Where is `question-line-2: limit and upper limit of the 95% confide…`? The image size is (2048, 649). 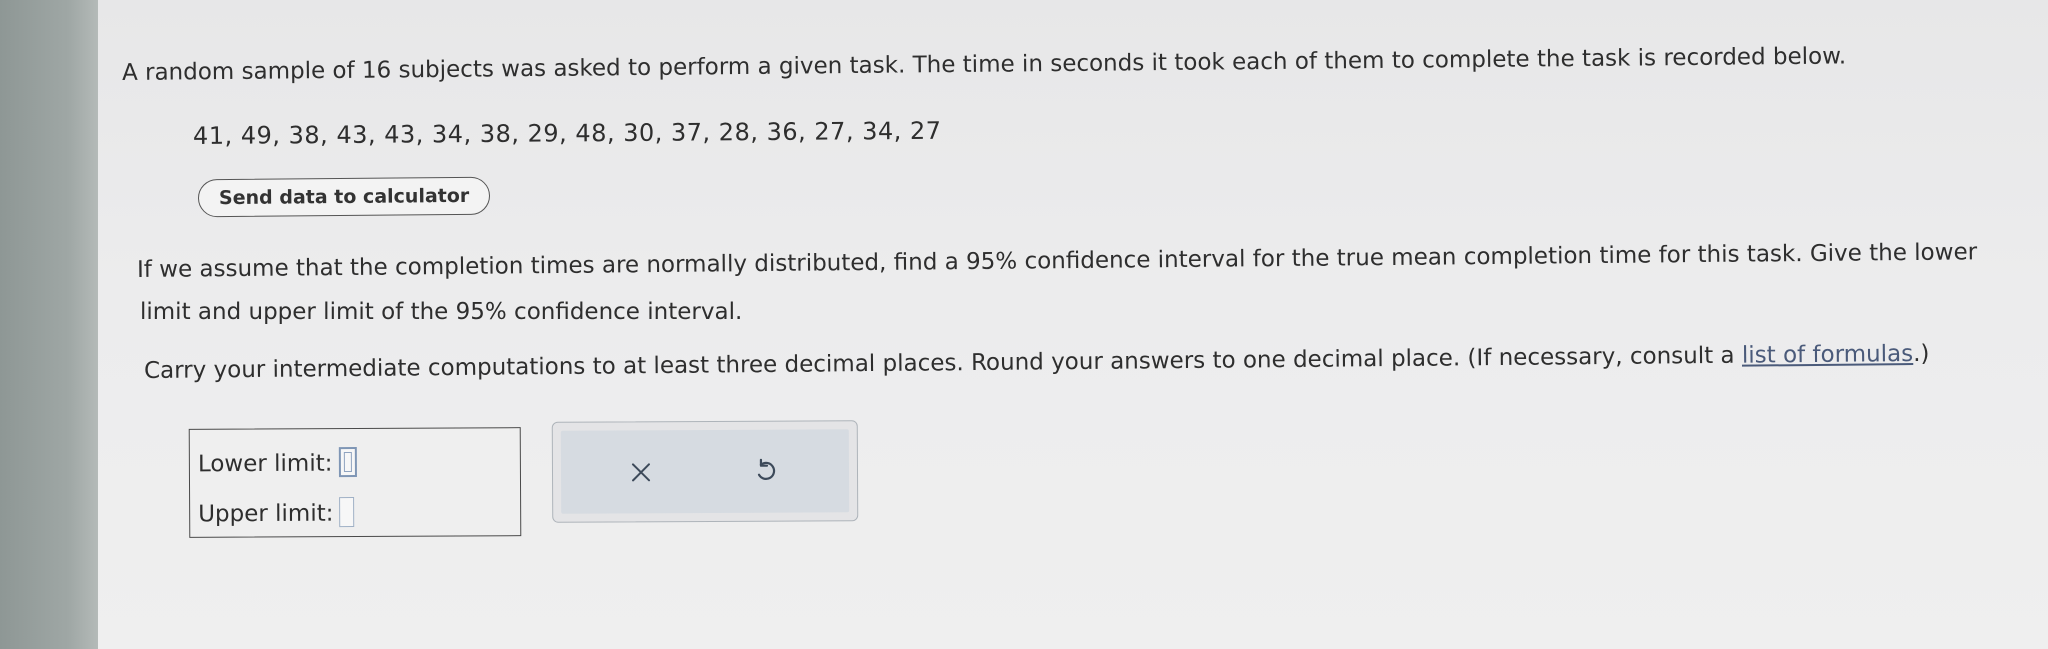
question-line-2: limit and upper limit of the 95% confide… is located at coordinates (441, 312).